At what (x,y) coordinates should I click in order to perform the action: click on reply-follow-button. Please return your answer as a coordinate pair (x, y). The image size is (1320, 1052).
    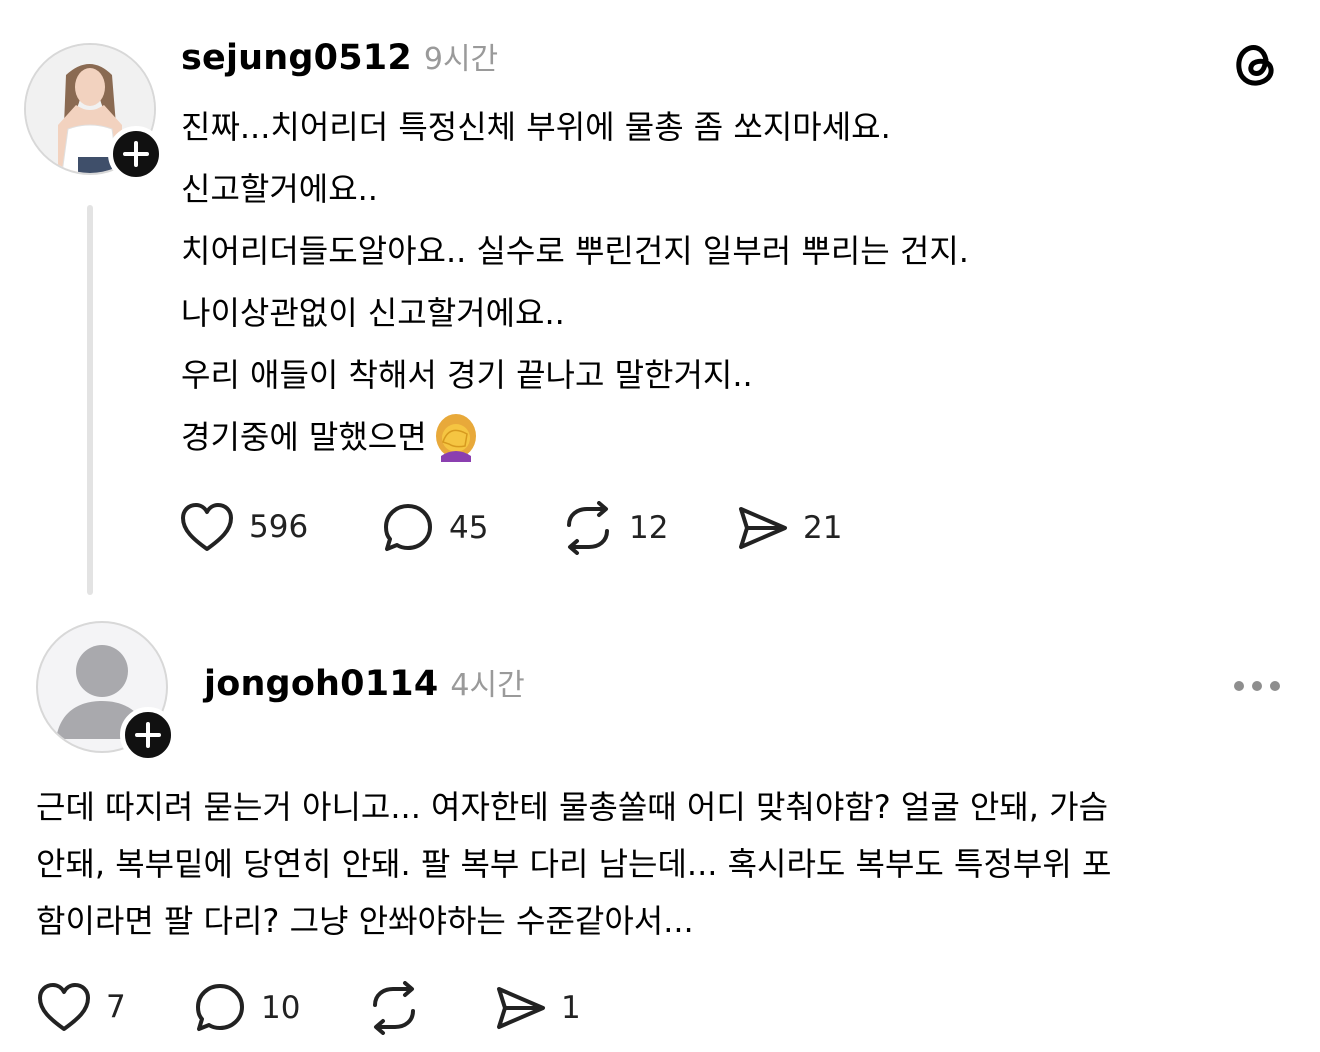
    Looking at the image, I should click on (148, 735).